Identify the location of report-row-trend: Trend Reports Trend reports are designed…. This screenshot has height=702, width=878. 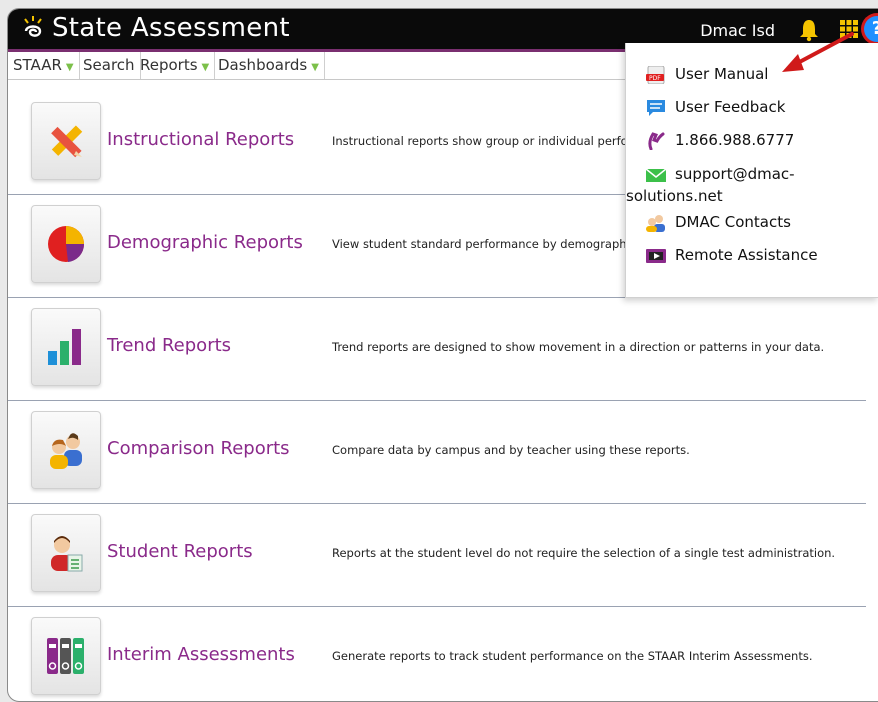
(437, 349).